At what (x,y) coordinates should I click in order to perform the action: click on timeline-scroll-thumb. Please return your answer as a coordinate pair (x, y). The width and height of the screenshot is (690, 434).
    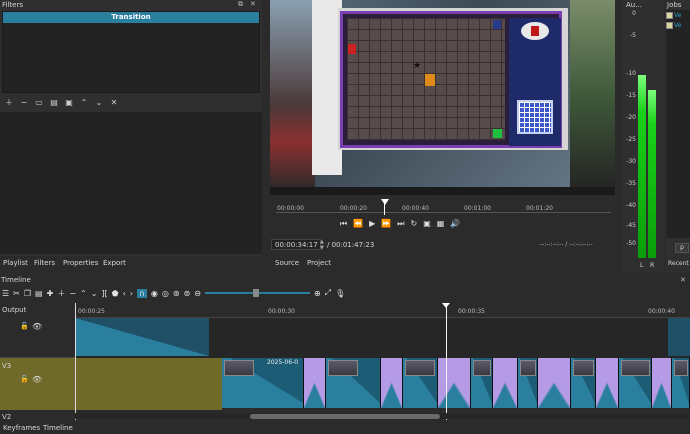
    Looking at the image, I should click on (345, 416).